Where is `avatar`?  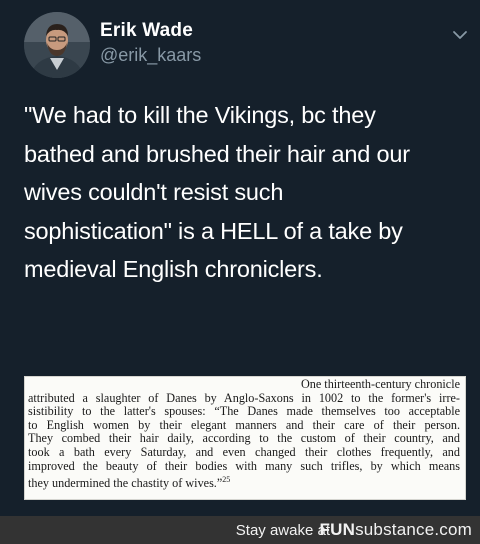
avatar is located at coordinates (57, 45).